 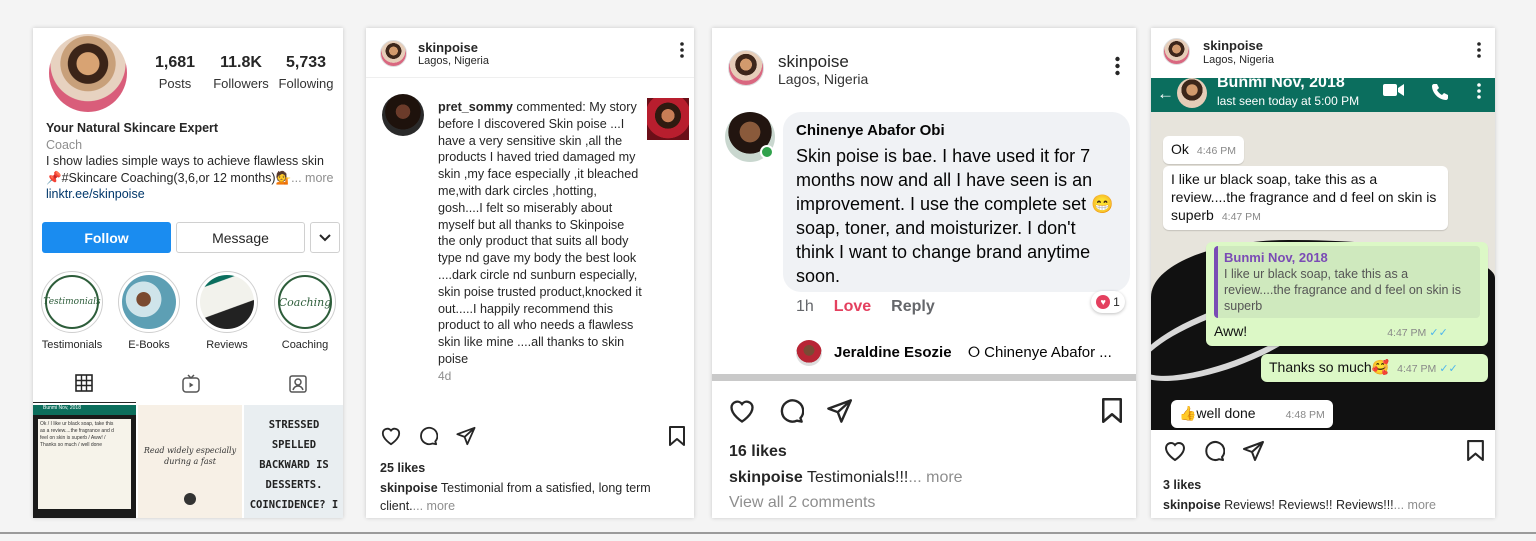 I want to click on bio-link: linktr.ee/skinpoise, so click(x=191, y=194).